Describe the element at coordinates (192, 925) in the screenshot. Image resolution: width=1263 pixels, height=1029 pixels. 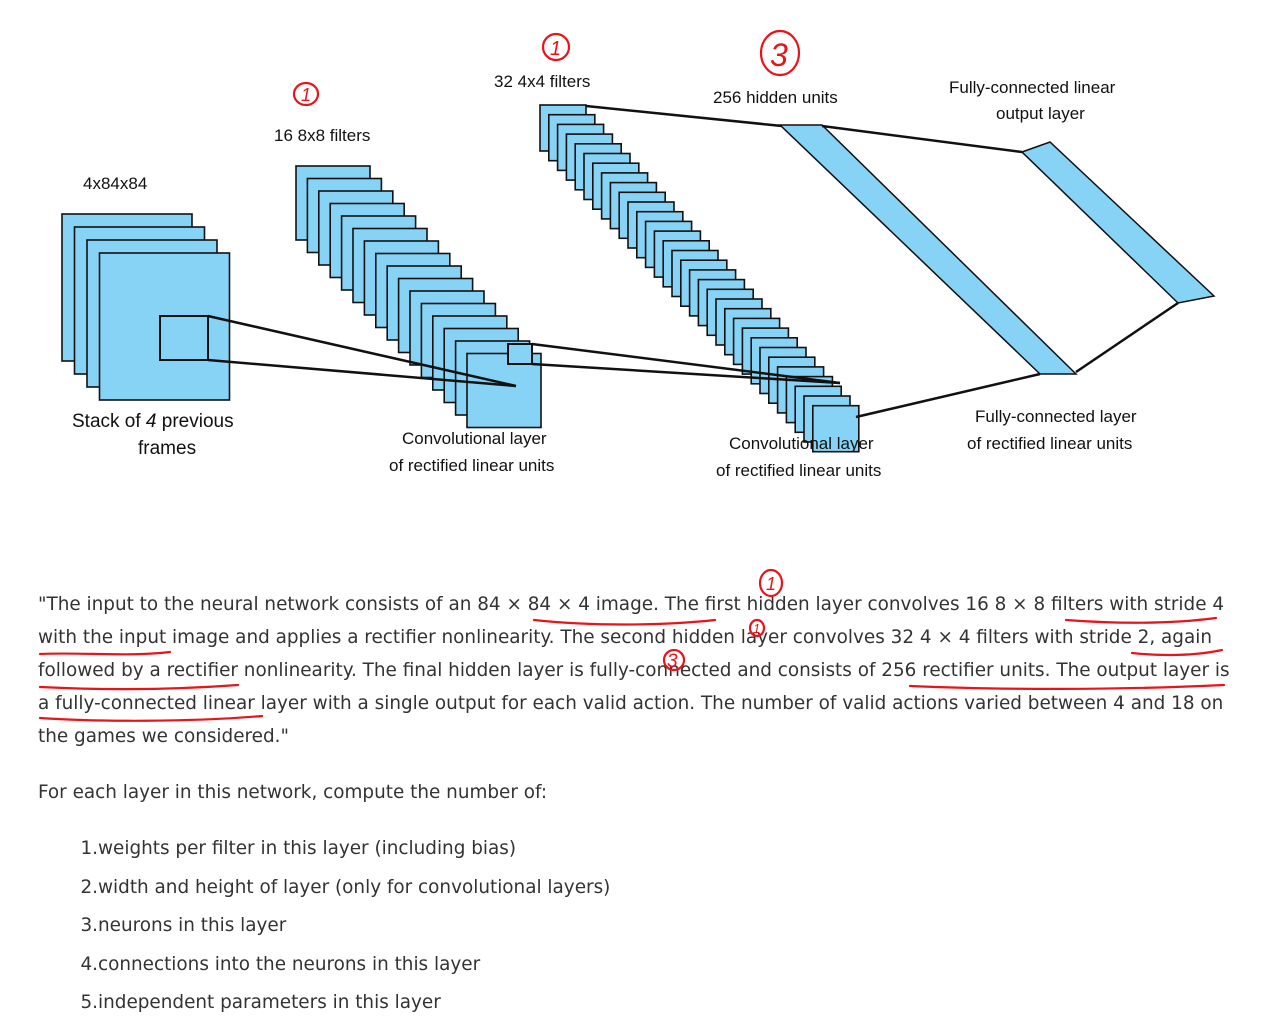
I see `list-item-text: neurons in this layer` at that location.